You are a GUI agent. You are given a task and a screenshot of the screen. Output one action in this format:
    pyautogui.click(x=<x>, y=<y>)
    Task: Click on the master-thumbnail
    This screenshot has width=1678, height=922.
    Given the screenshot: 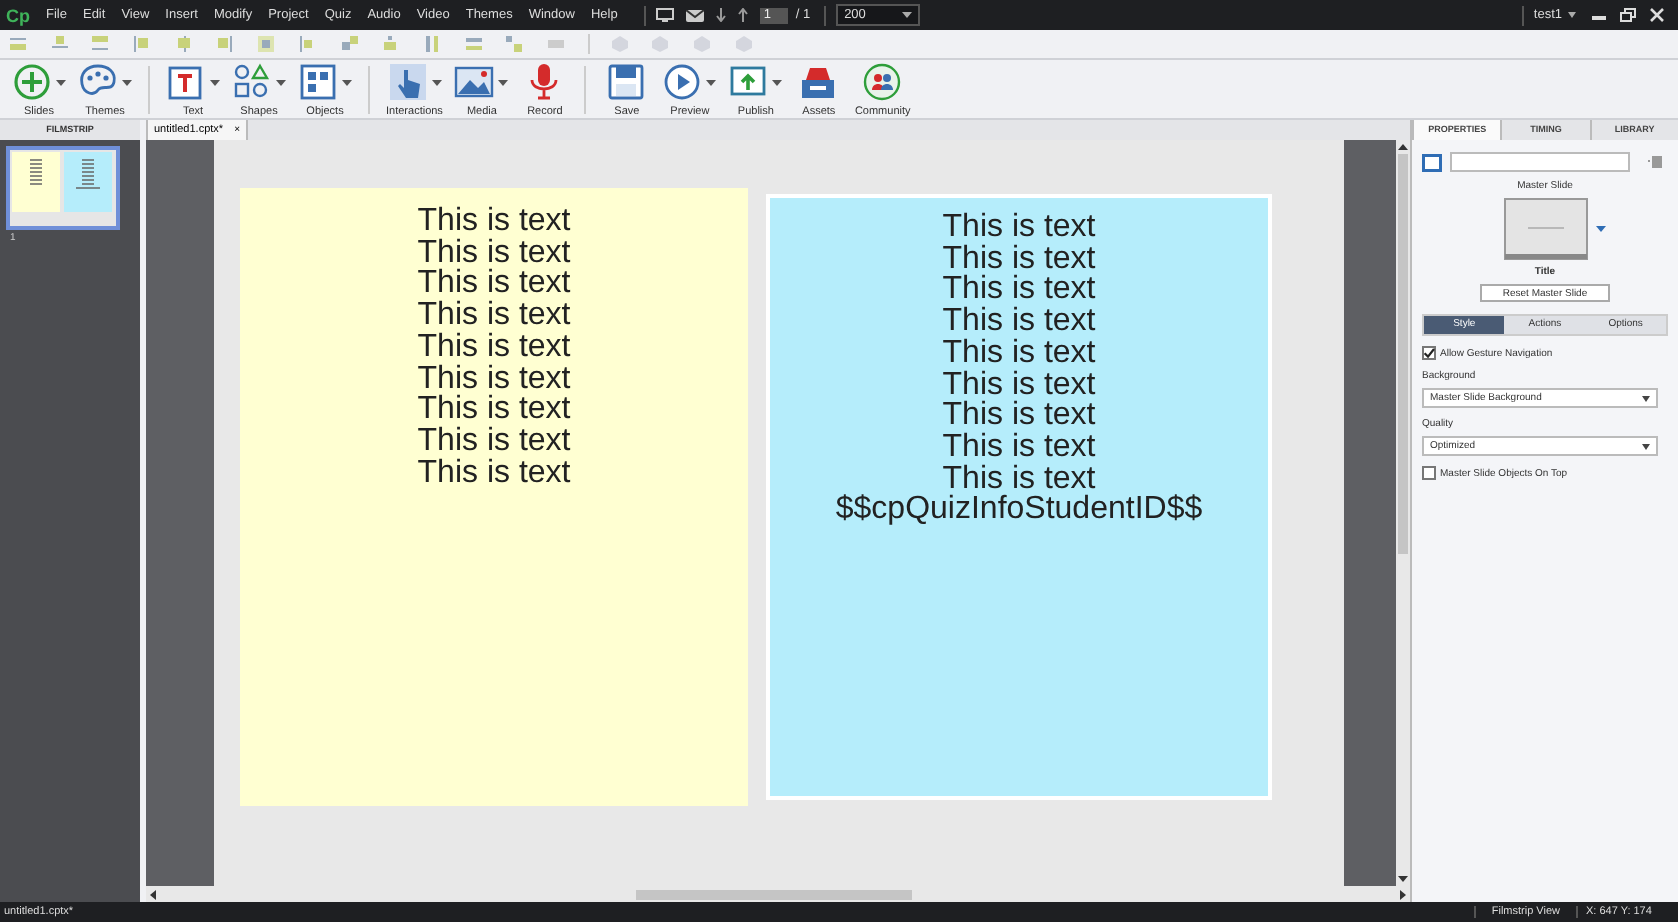 What is the action you would take?
    pyautogui.click(x=1546, y=229)
    